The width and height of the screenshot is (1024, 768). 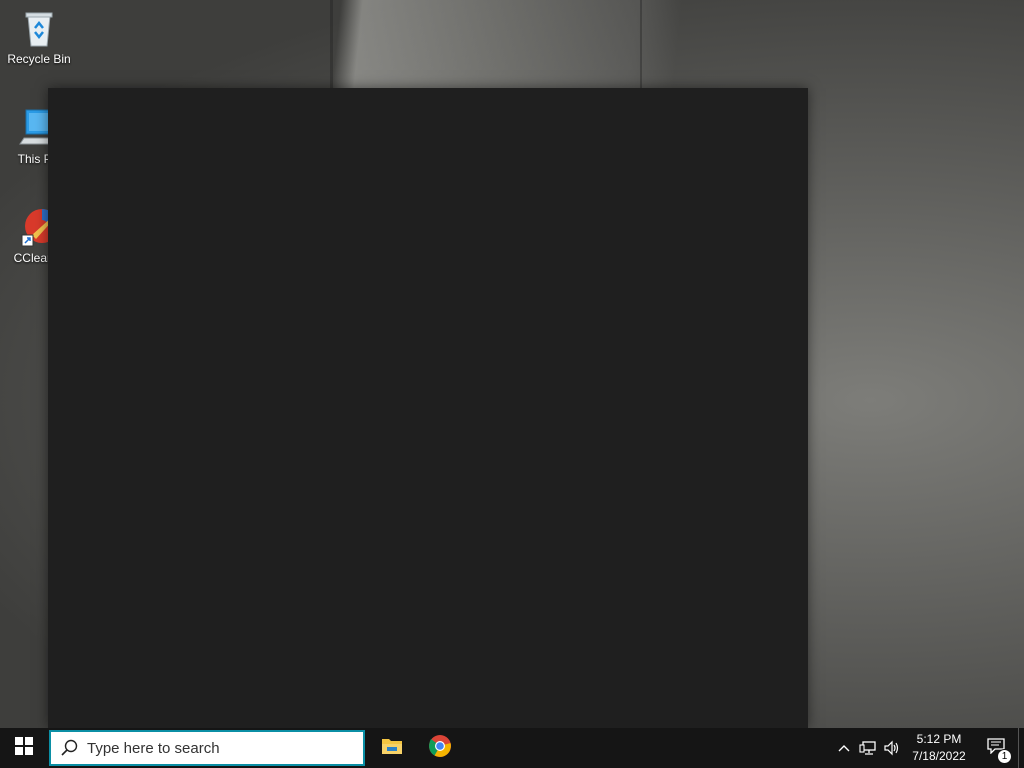 I want to click on taskbar: 5:12 PM 7/18/2022 1, so click(x=512, y=748).